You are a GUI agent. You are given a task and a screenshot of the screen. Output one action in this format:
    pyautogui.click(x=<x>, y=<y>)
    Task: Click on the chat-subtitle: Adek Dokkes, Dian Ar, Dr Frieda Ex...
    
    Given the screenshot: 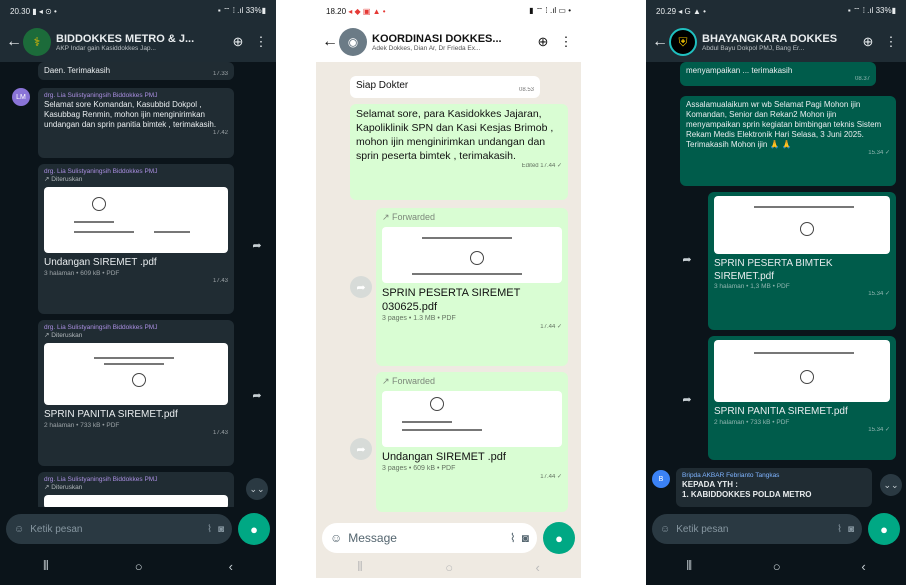 What is the action you would take?
    pyautogui.click(x=426, y=48)
    